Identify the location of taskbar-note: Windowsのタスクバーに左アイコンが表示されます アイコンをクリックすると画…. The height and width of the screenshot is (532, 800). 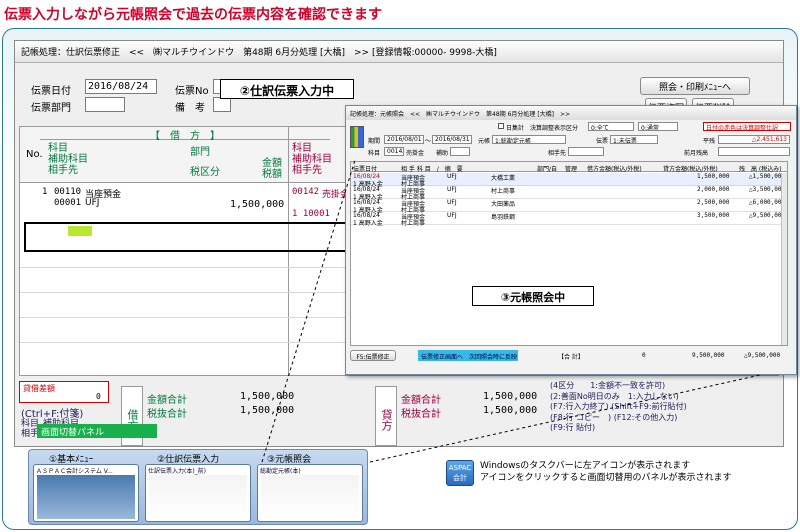
(606, 472).